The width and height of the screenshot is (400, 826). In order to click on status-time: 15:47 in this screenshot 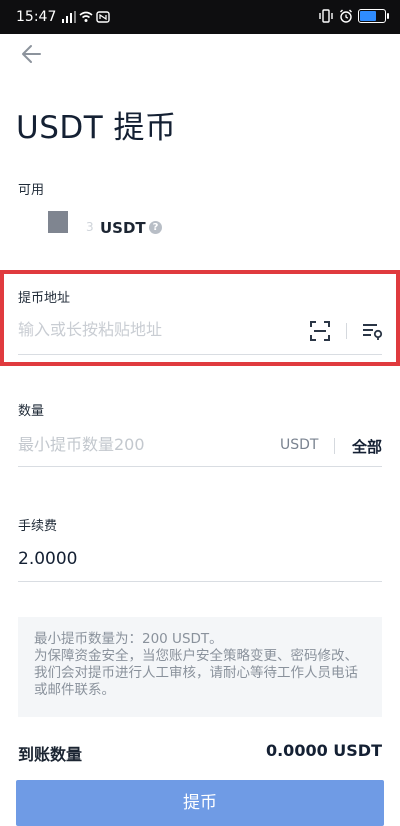, I will do `click(36, 17)`.